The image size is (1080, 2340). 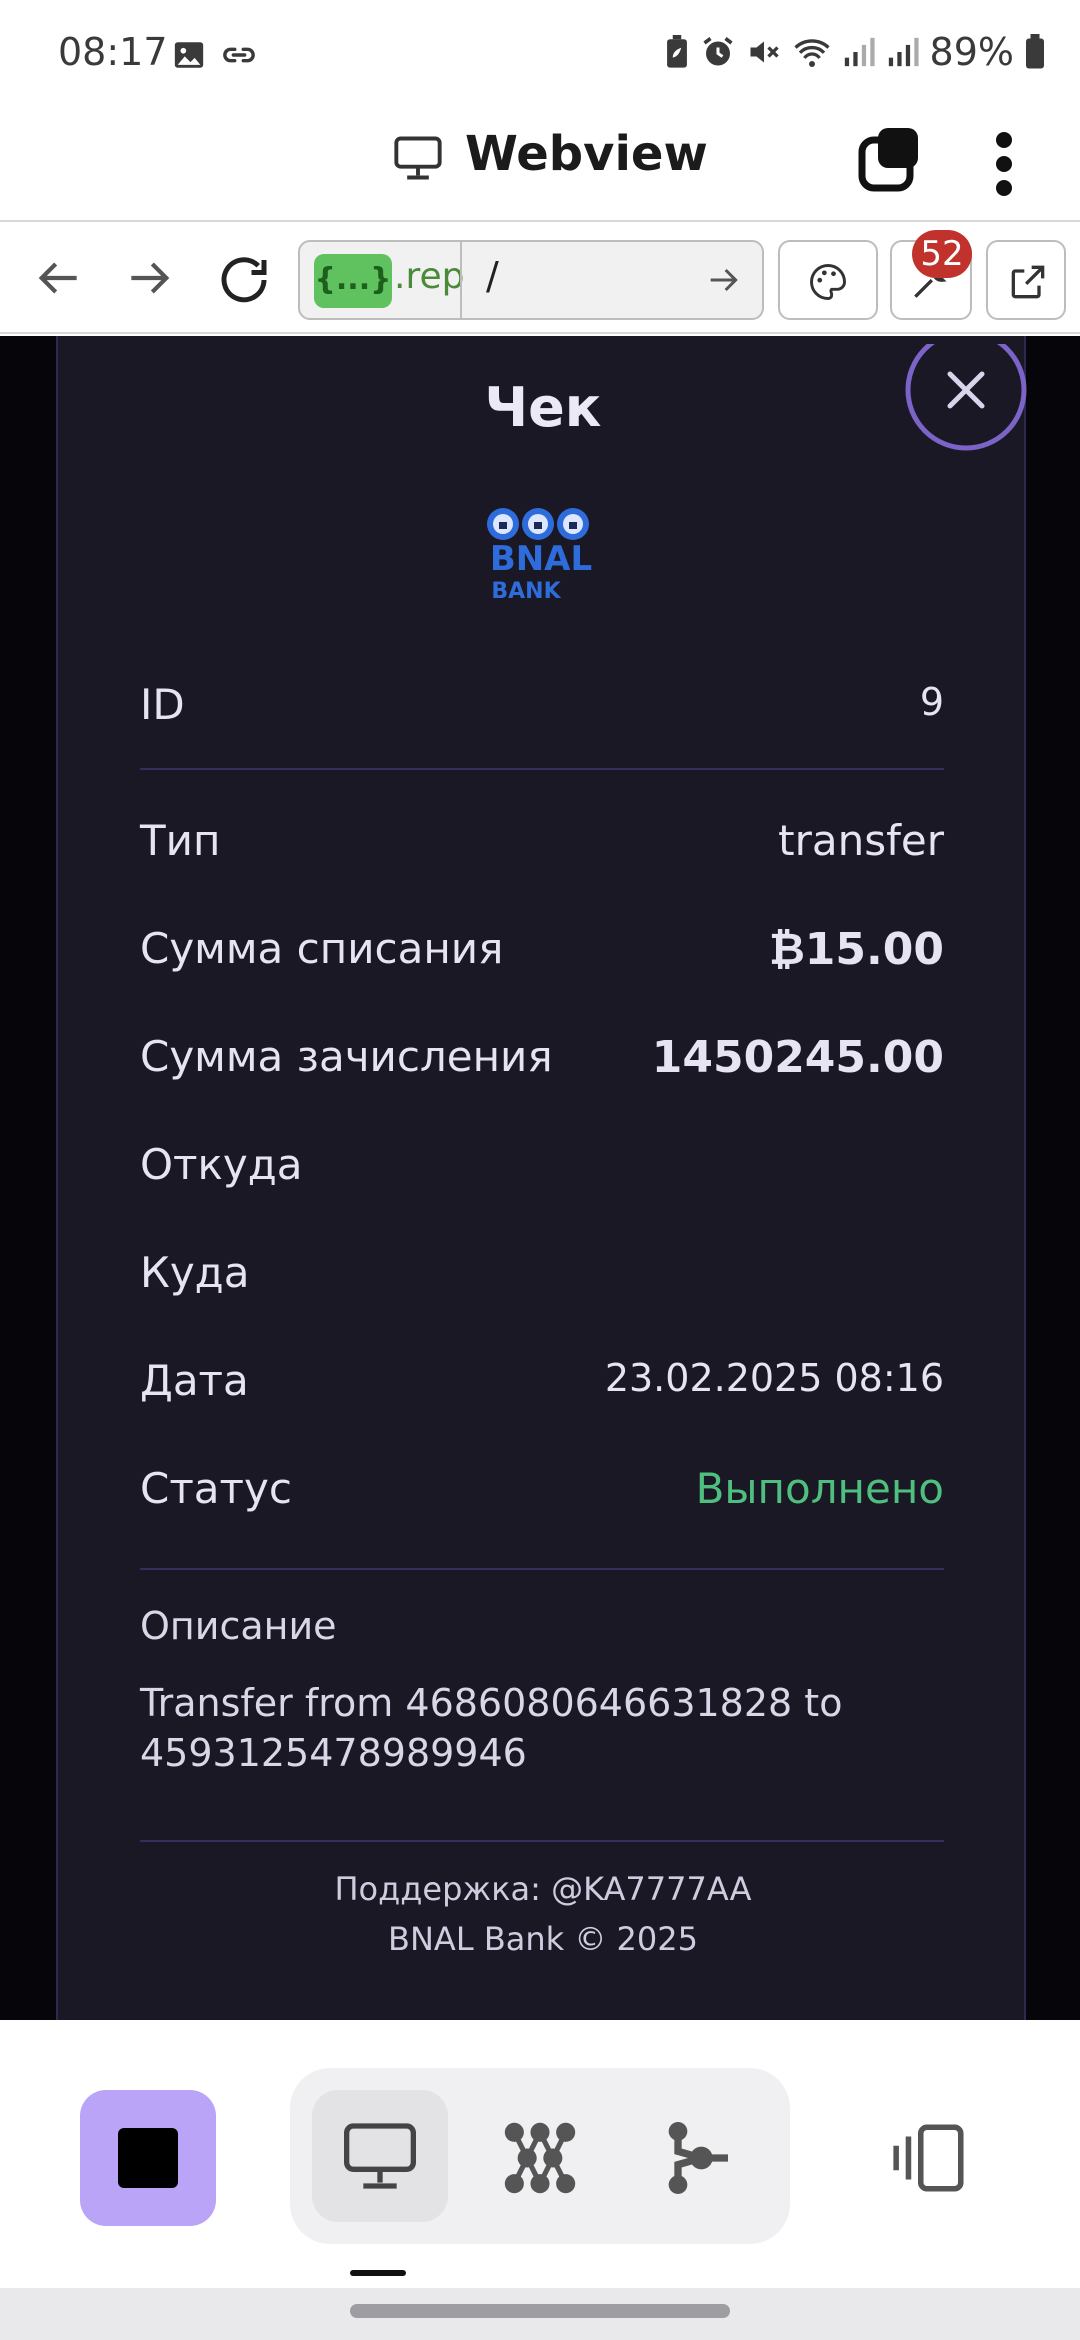 I want to click on status-right-icons: 89%, so click(x=855, y=52).